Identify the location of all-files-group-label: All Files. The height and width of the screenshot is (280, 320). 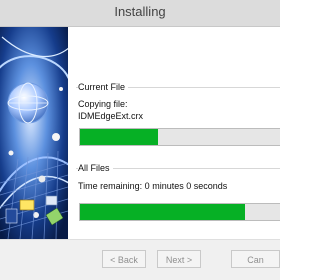
(95, 168).